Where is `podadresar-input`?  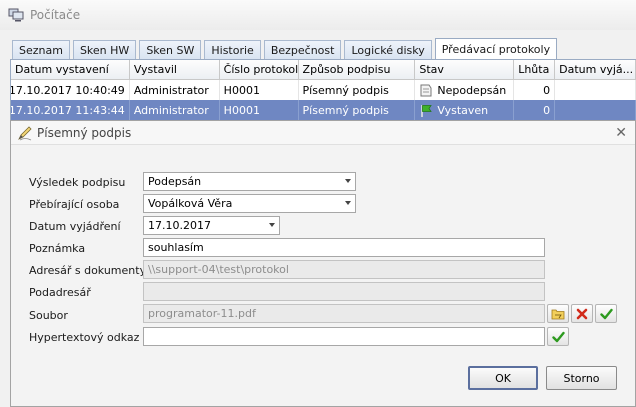
podadresar-input is located at coordinates (344, 291).